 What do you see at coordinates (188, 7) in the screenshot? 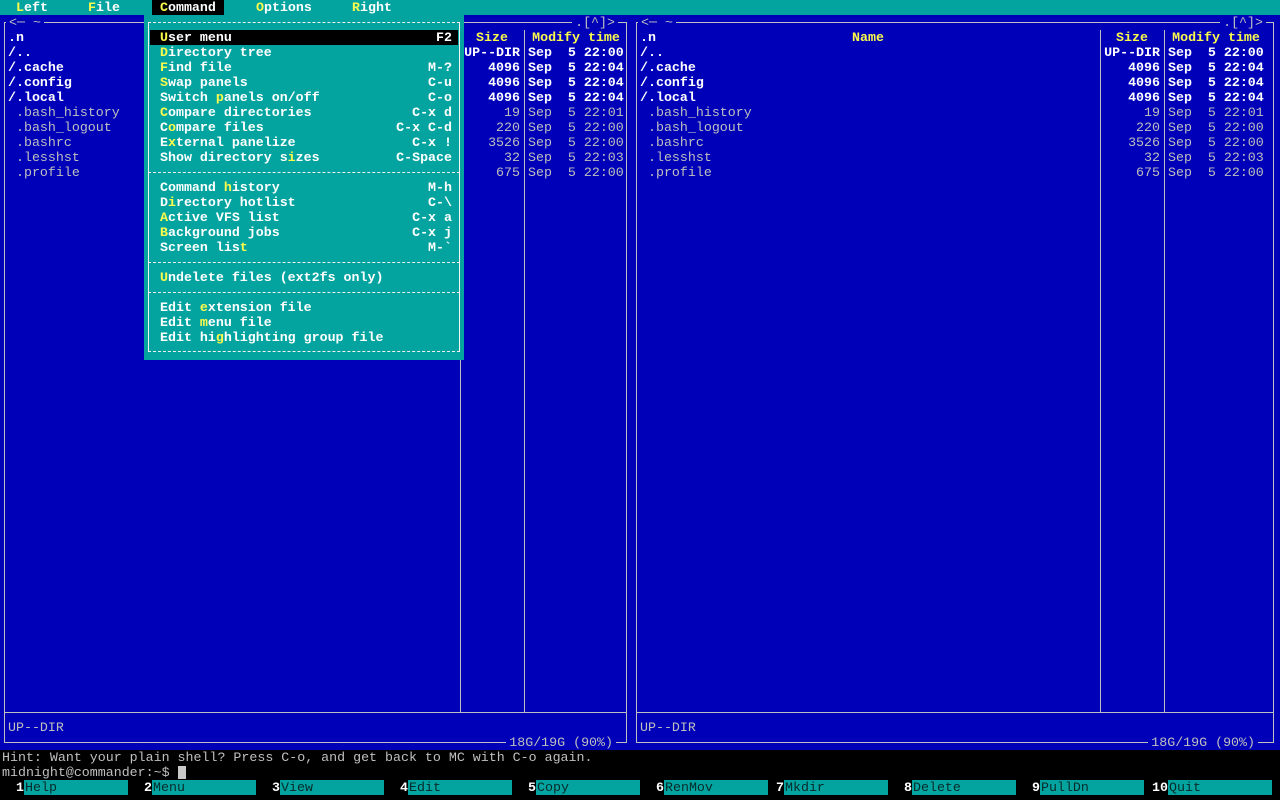
I see `menubar-item-command: Command` at bounding box center [188, 7].